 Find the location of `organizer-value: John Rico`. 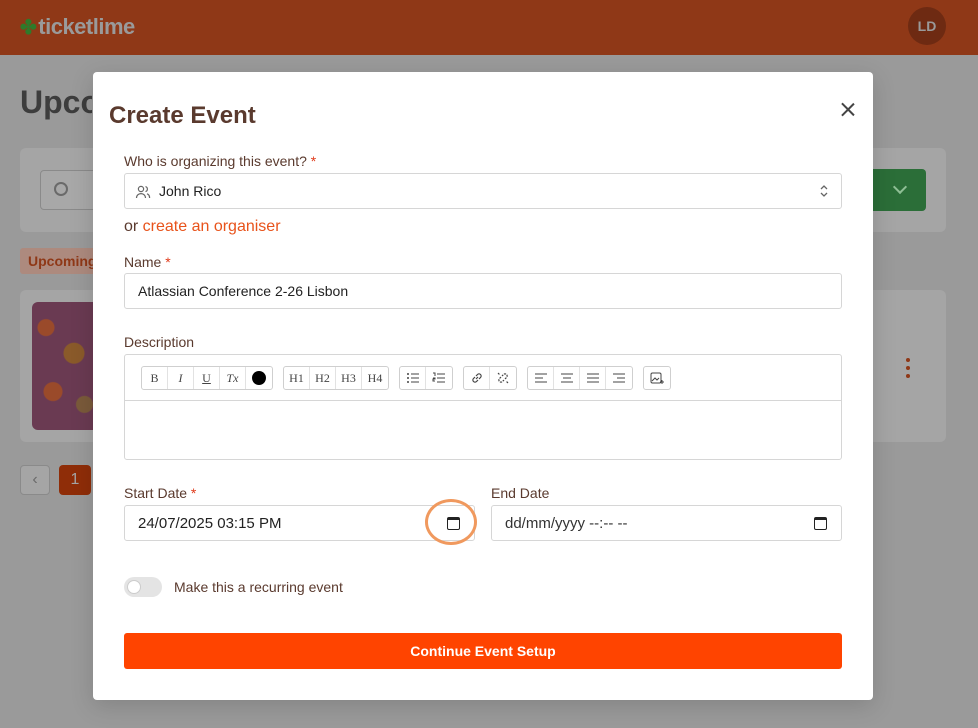

organizer-value: John Rico is located at coordinates (190, 191).